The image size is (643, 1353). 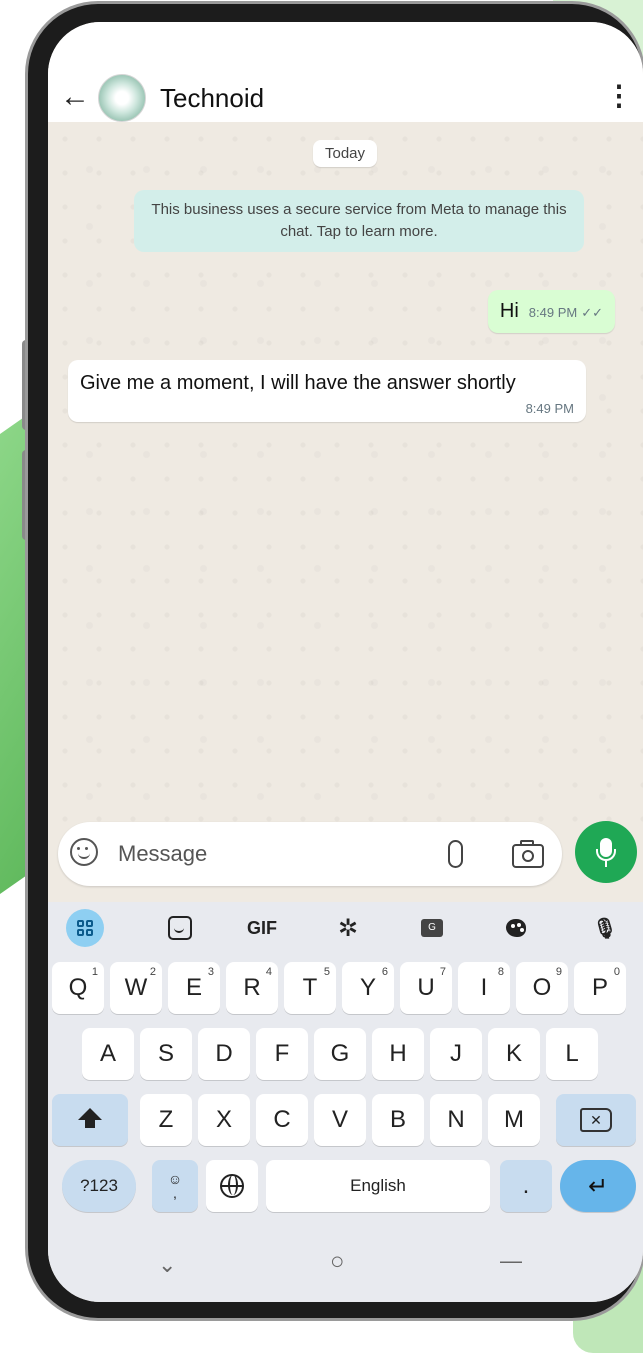 I want to click on camera-icon, so click(x=528, y=854).